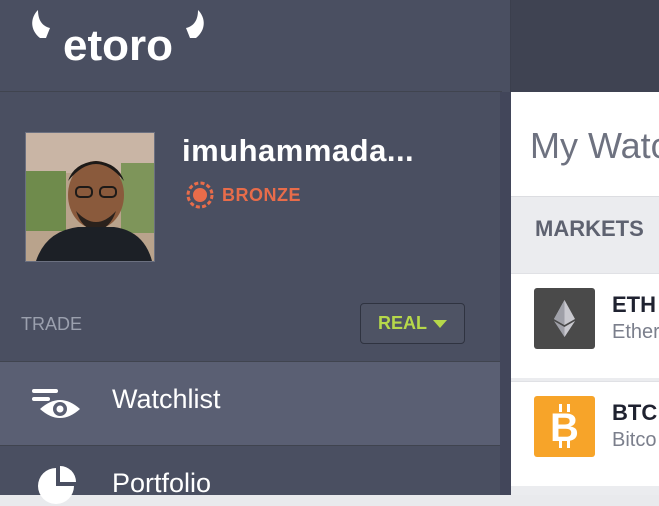 The height and width of the screenshot is (506, 659). I want to click on tier-badge: BRONZE, so click(243, 195).